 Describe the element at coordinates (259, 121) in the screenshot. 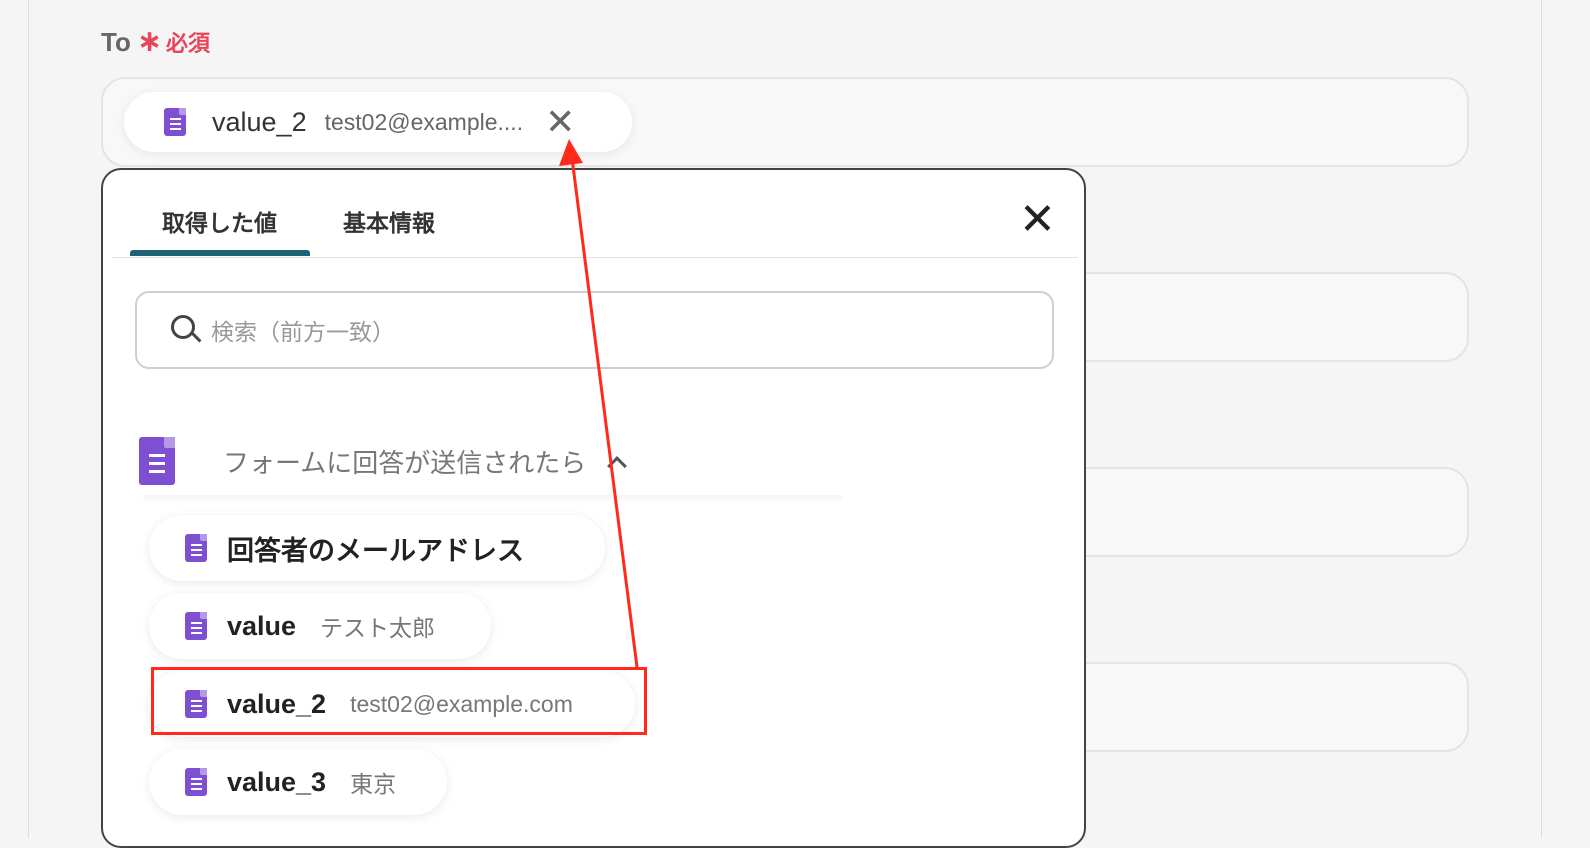

I see `chip-name: value_2` at that location.